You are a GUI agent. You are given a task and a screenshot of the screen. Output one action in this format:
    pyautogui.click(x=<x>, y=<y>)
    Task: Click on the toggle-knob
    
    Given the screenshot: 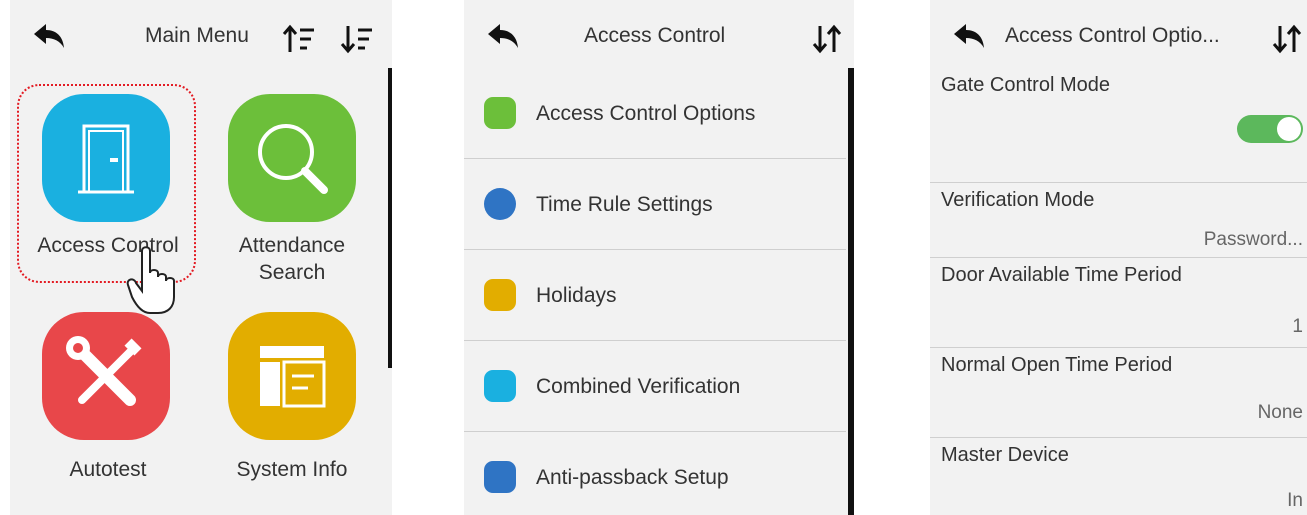 What is the action you would take?
    pyautogui.click(x=1289, y=129)
    